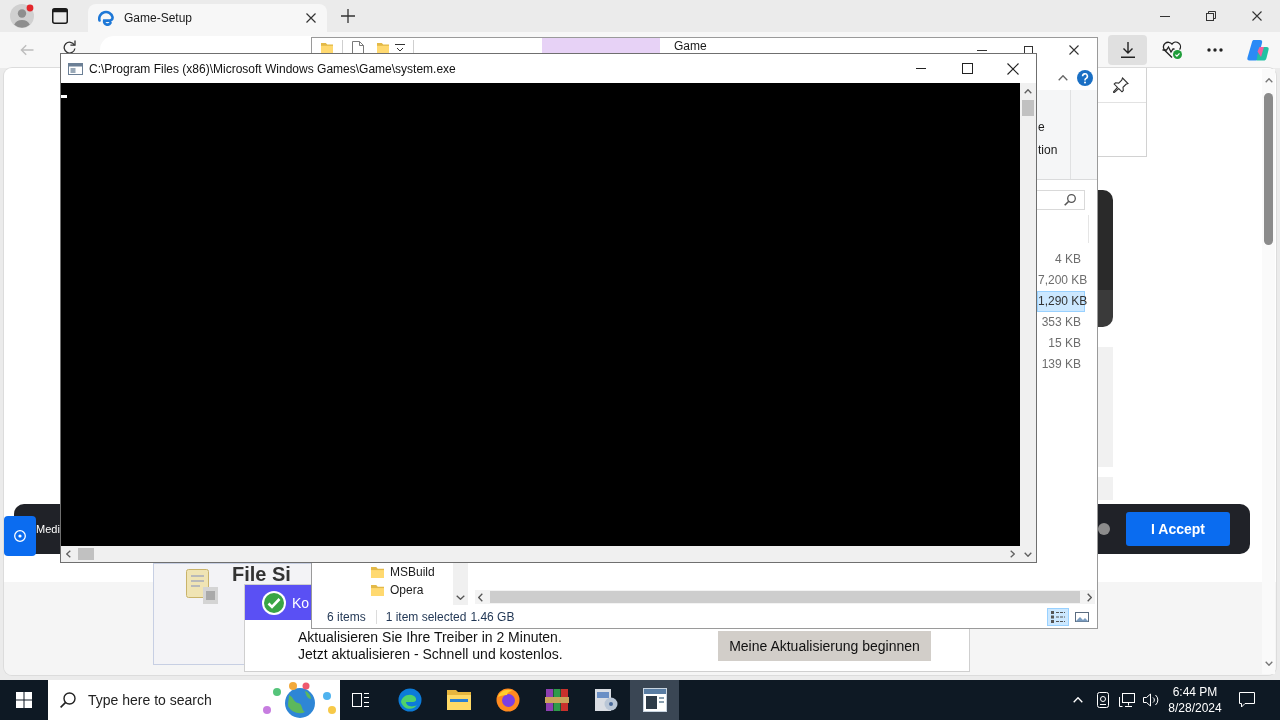 The image size is (1280, 720). I want to click on disc-icon, so click(1104, 529).